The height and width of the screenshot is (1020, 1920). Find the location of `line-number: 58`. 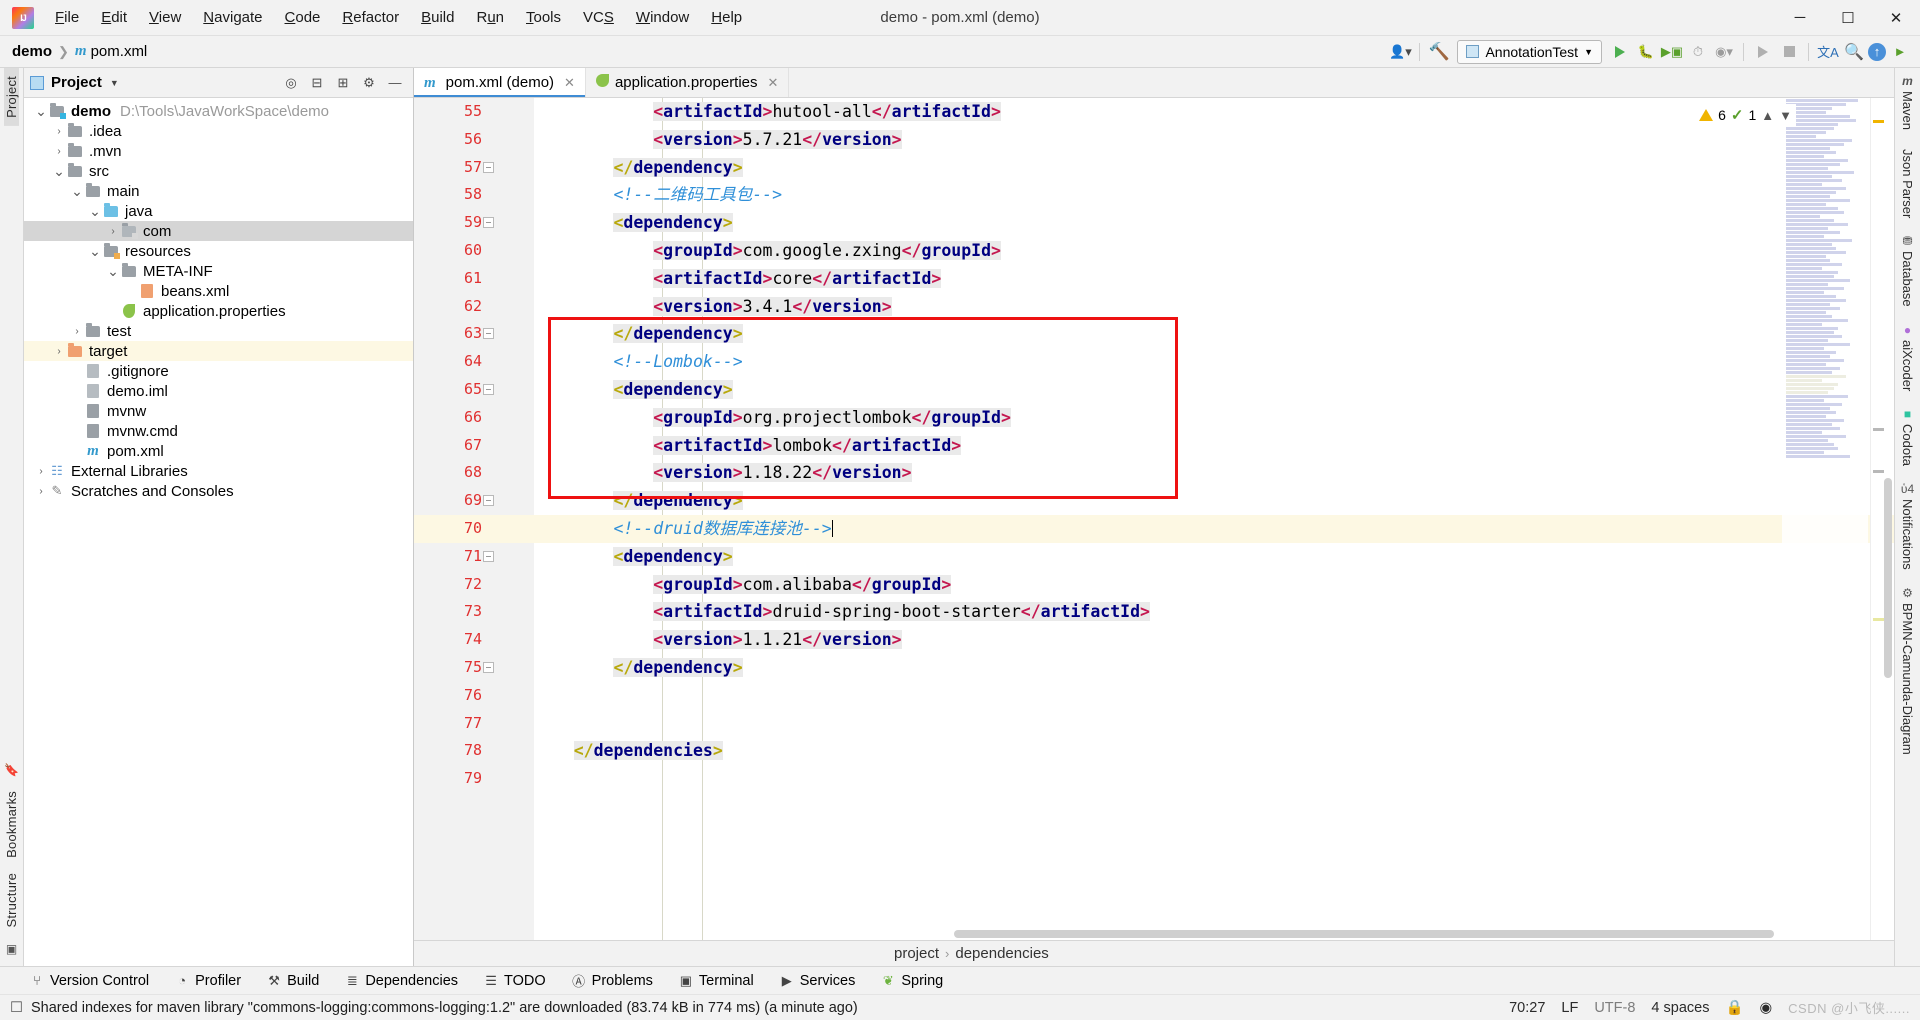

line-number: 58 is located at coordinates (474, 195).